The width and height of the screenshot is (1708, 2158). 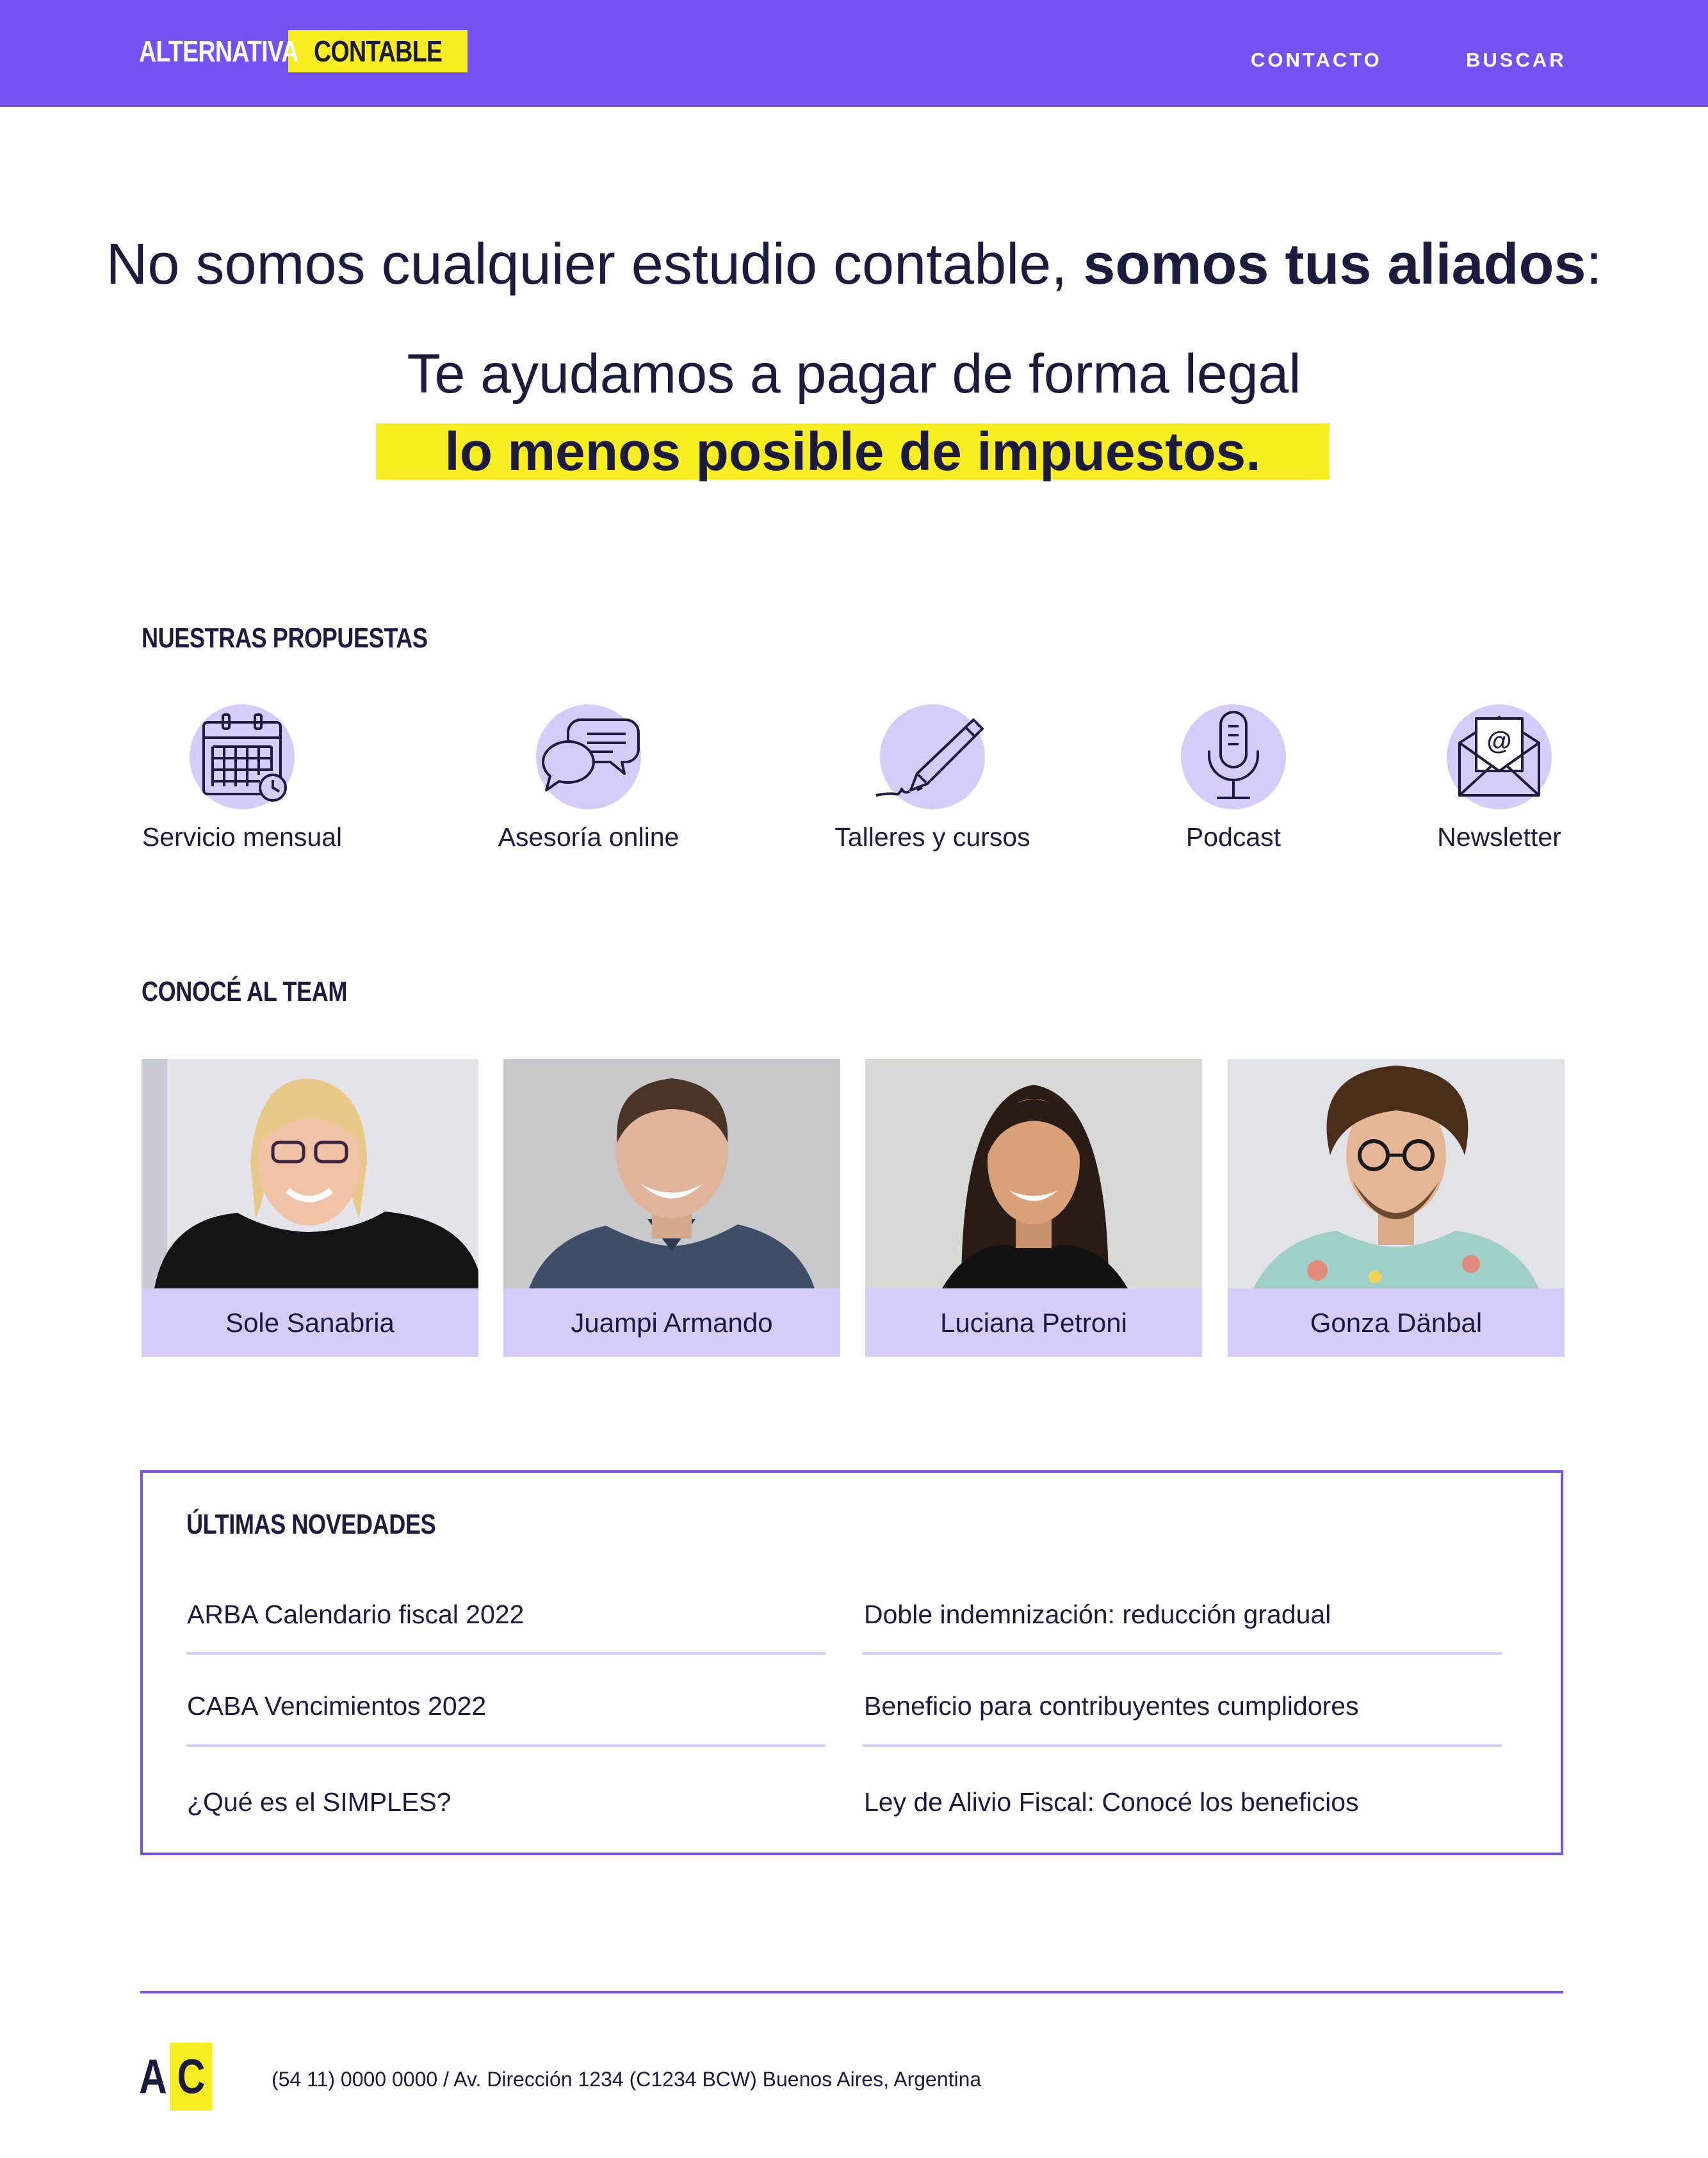 I want to click on service-talleres-cursos: Talleres y cursos, so click(x=932, y=778).